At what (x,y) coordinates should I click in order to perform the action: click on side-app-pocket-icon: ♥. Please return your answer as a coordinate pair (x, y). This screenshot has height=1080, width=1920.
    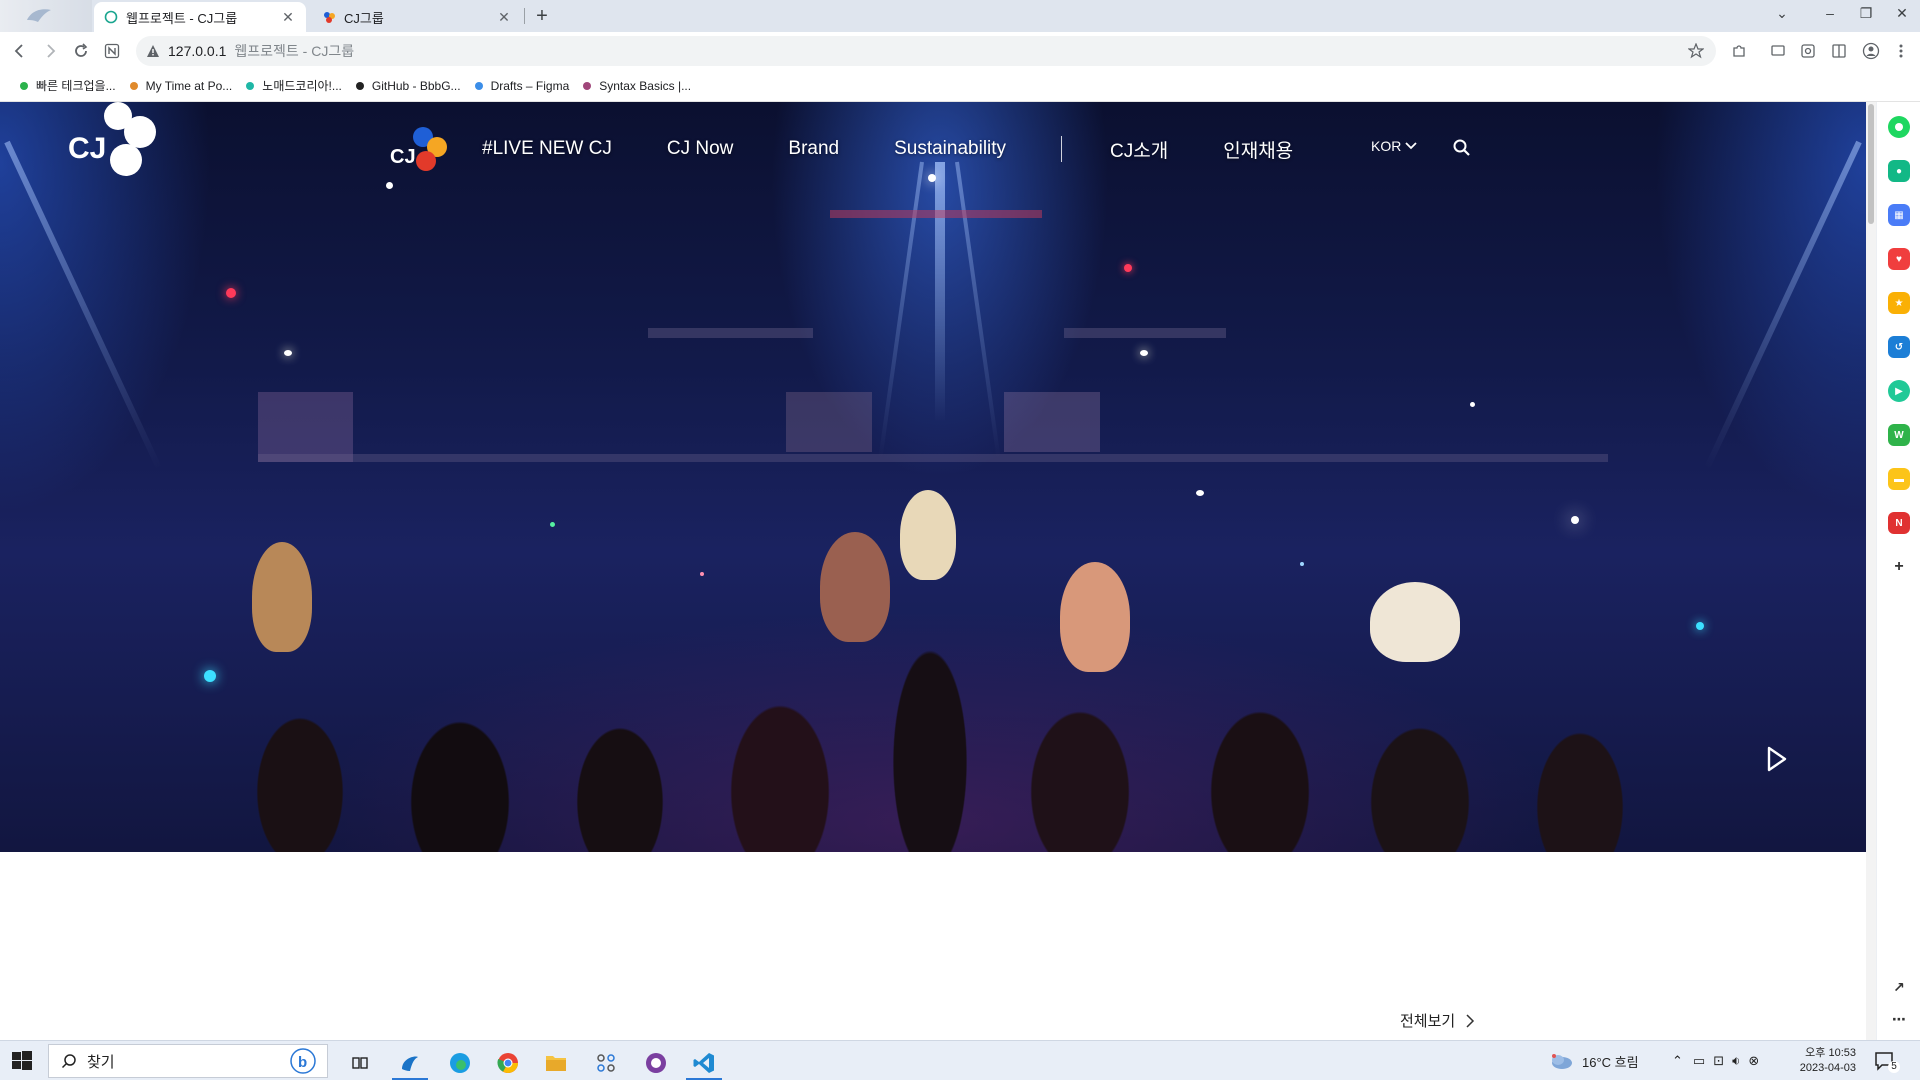
    Looking at the image, I should click on (1899, 259).